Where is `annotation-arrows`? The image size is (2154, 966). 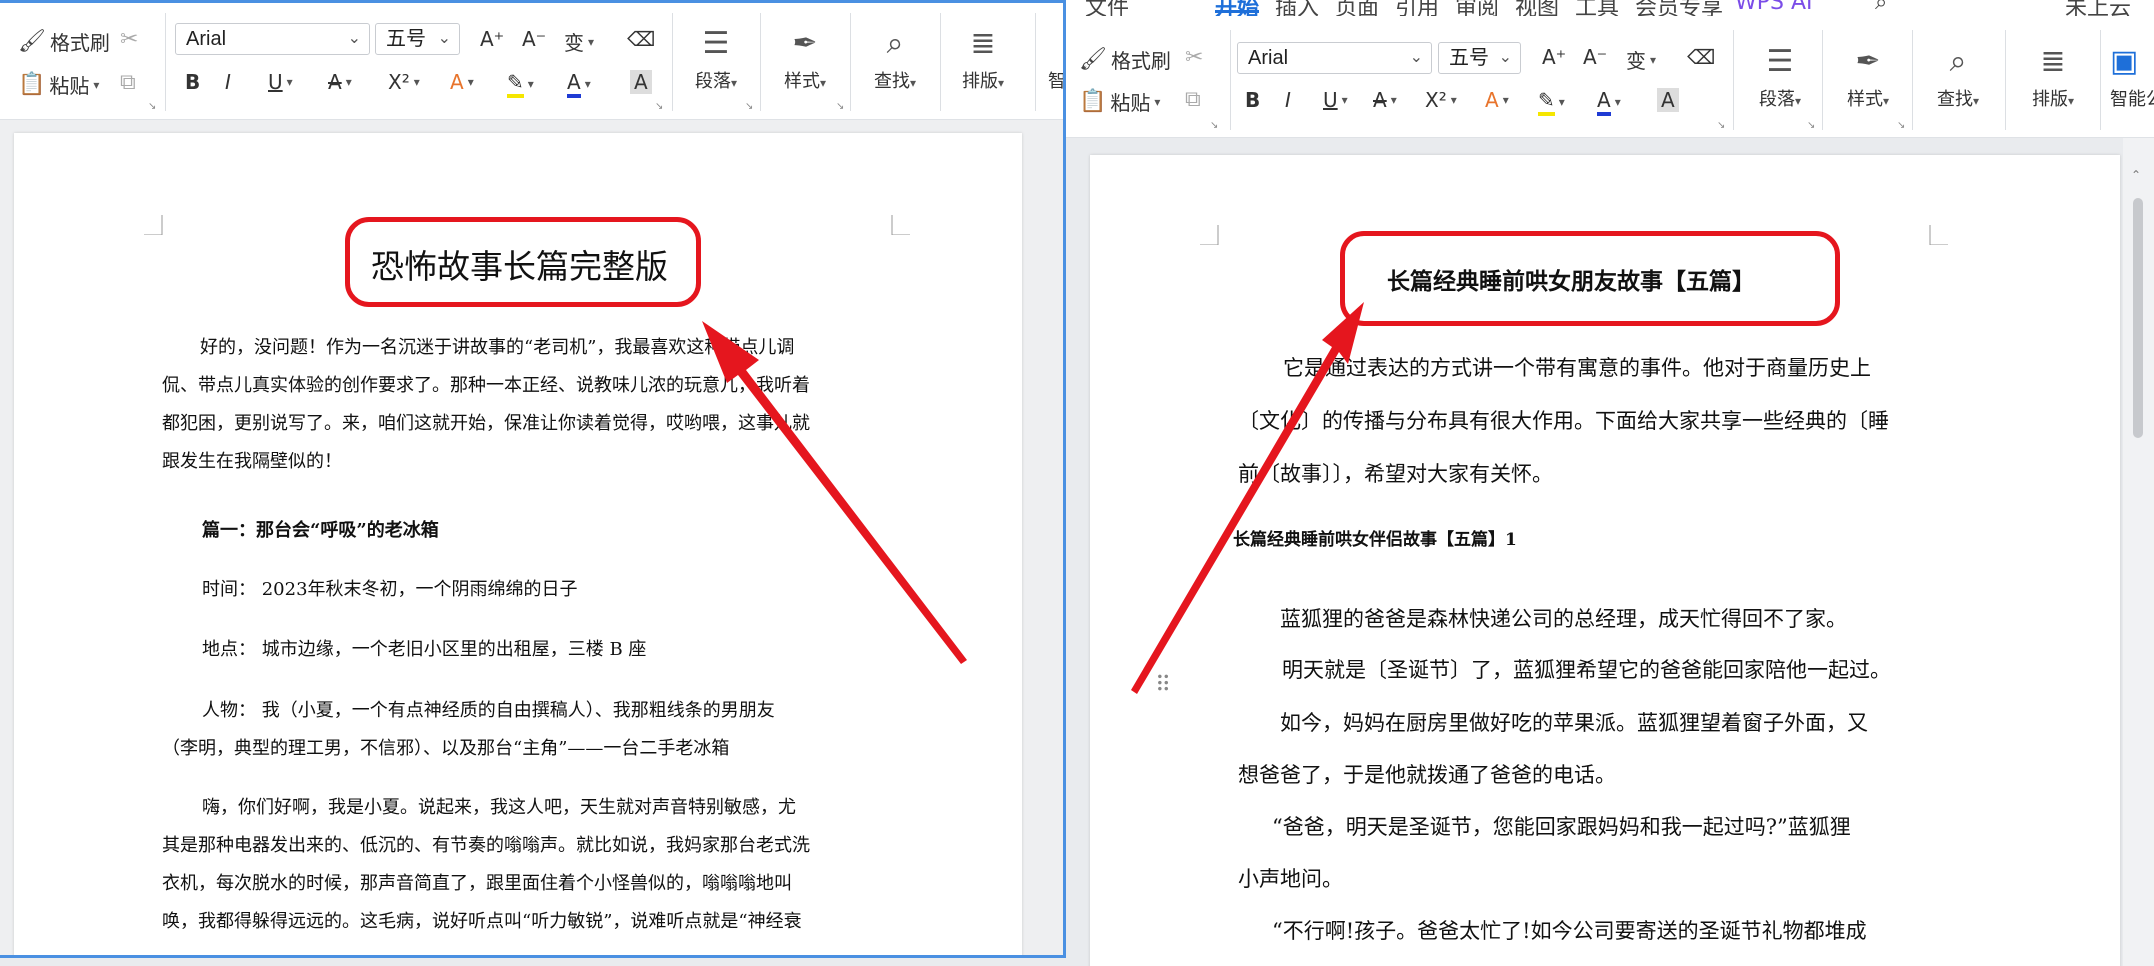 annotation-arrows is located at coordinates (1033, 498).